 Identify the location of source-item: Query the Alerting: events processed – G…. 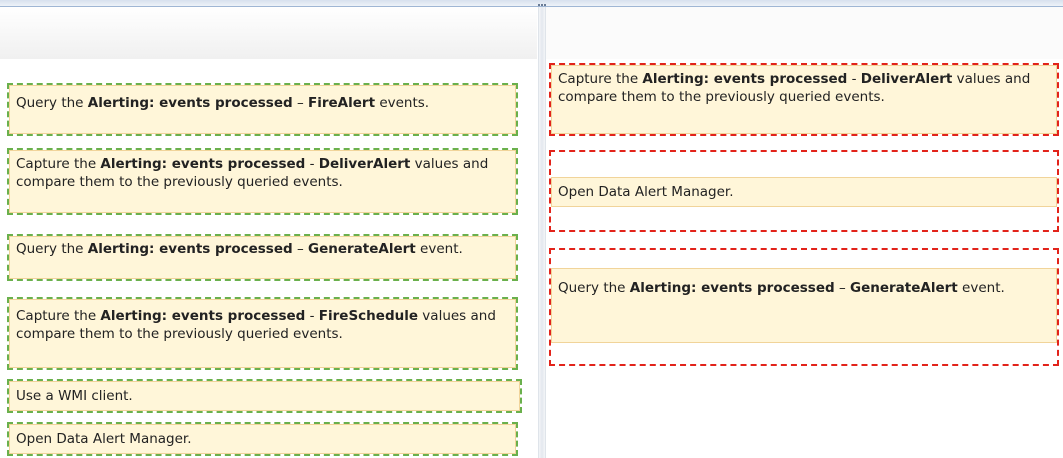
(262, 257).